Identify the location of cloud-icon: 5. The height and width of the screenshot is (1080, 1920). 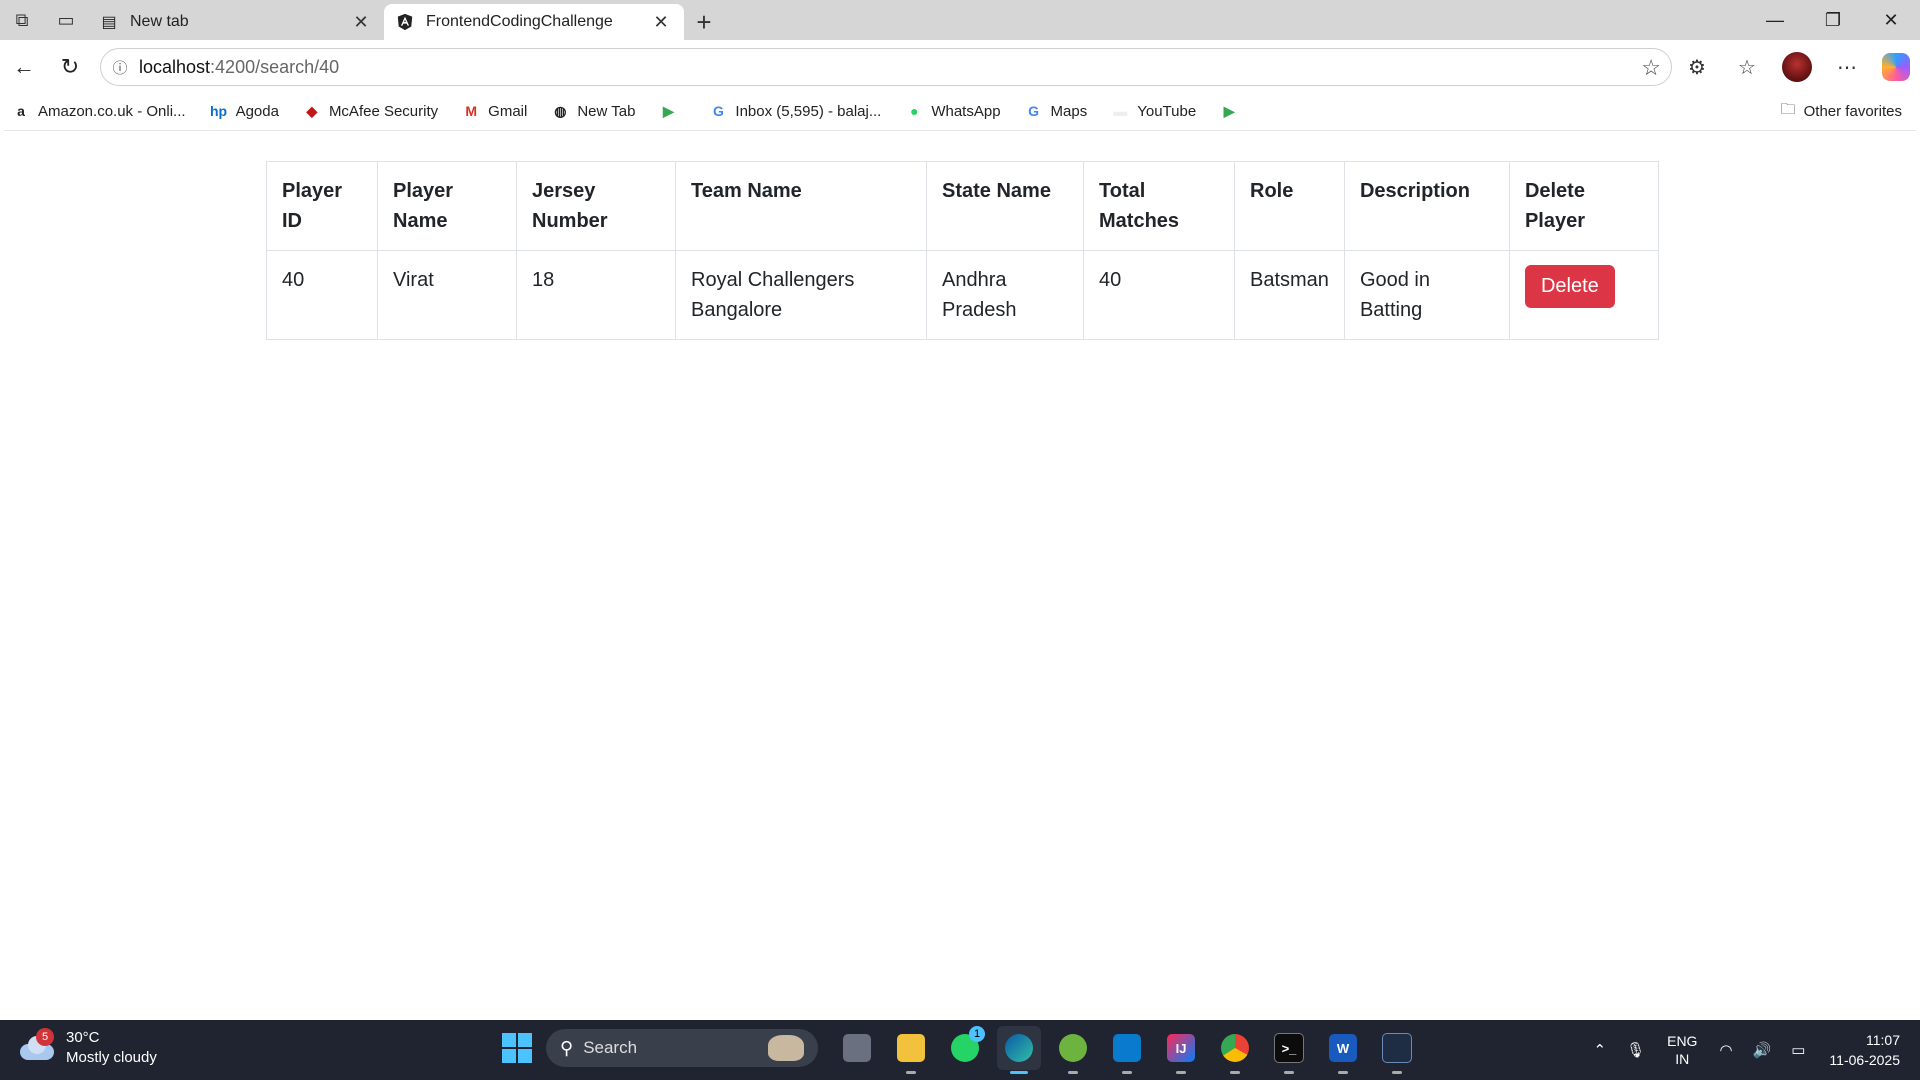
(37, 1044).